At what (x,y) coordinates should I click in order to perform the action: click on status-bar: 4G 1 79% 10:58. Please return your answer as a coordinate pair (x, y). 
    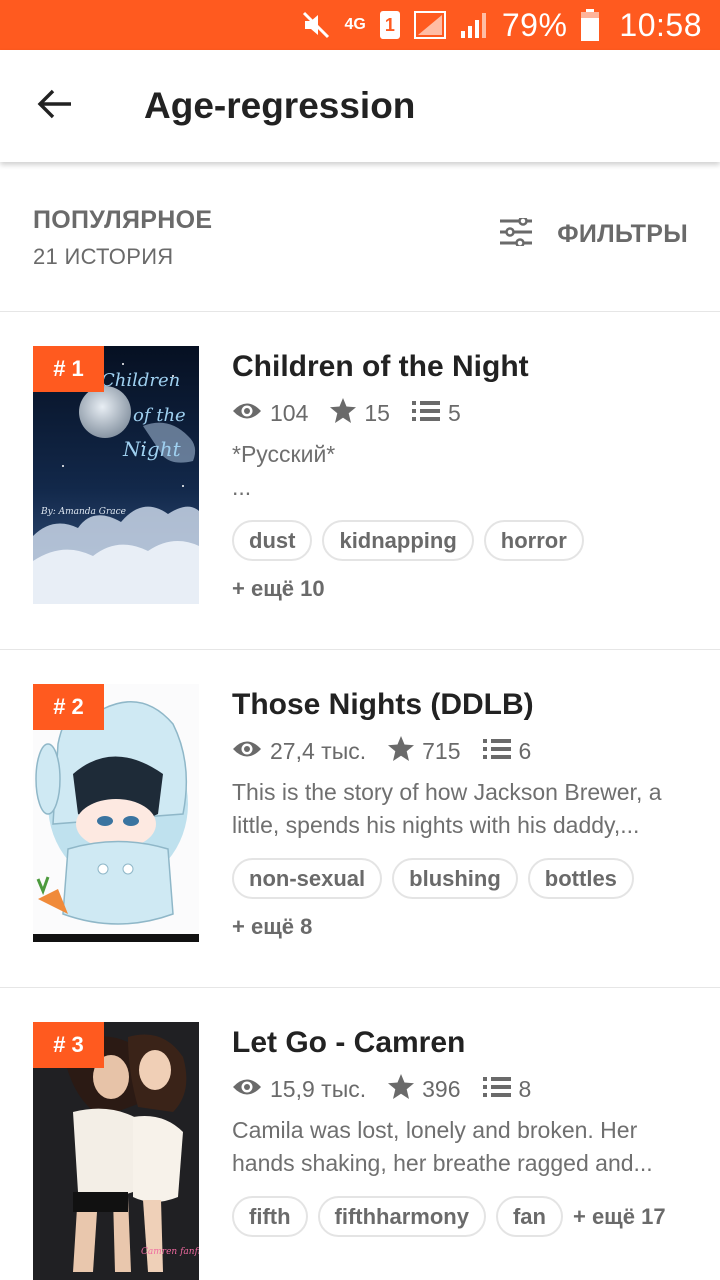
    Looking at the image, I should click on (360, 25).